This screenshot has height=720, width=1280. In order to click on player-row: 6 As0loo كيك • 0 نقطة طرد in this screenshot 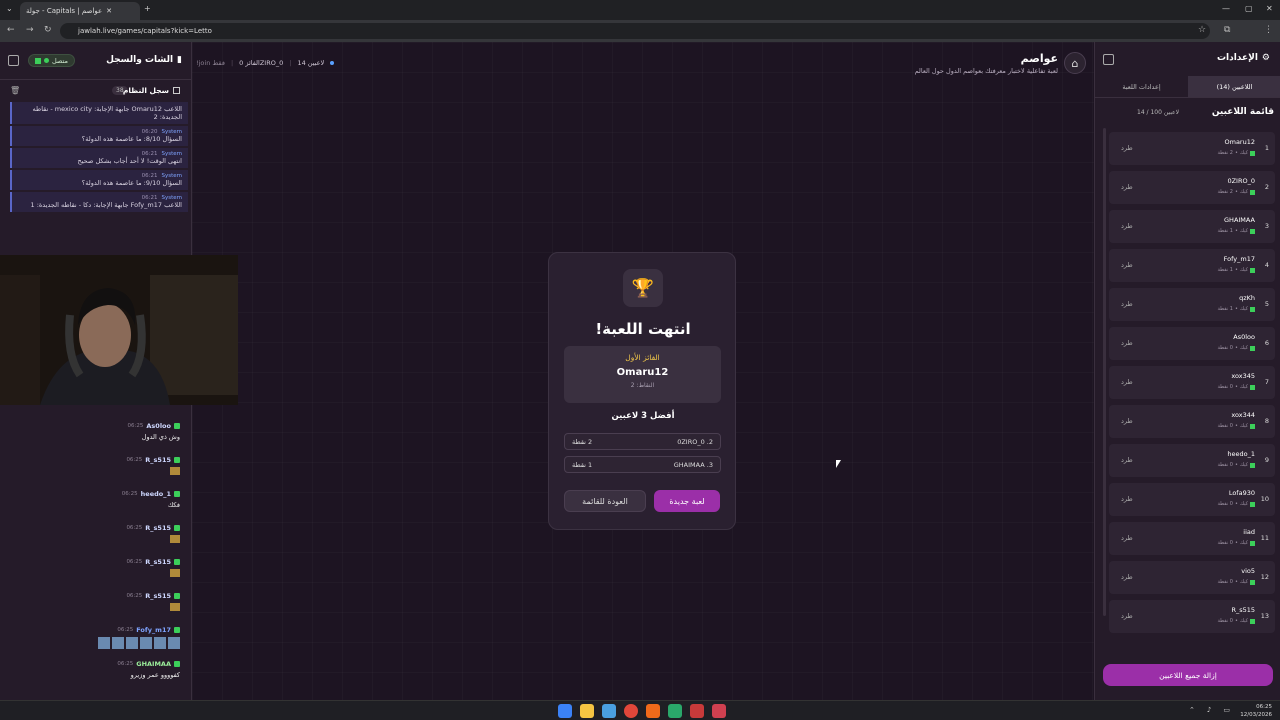, I will do `click(1192, 343)`.